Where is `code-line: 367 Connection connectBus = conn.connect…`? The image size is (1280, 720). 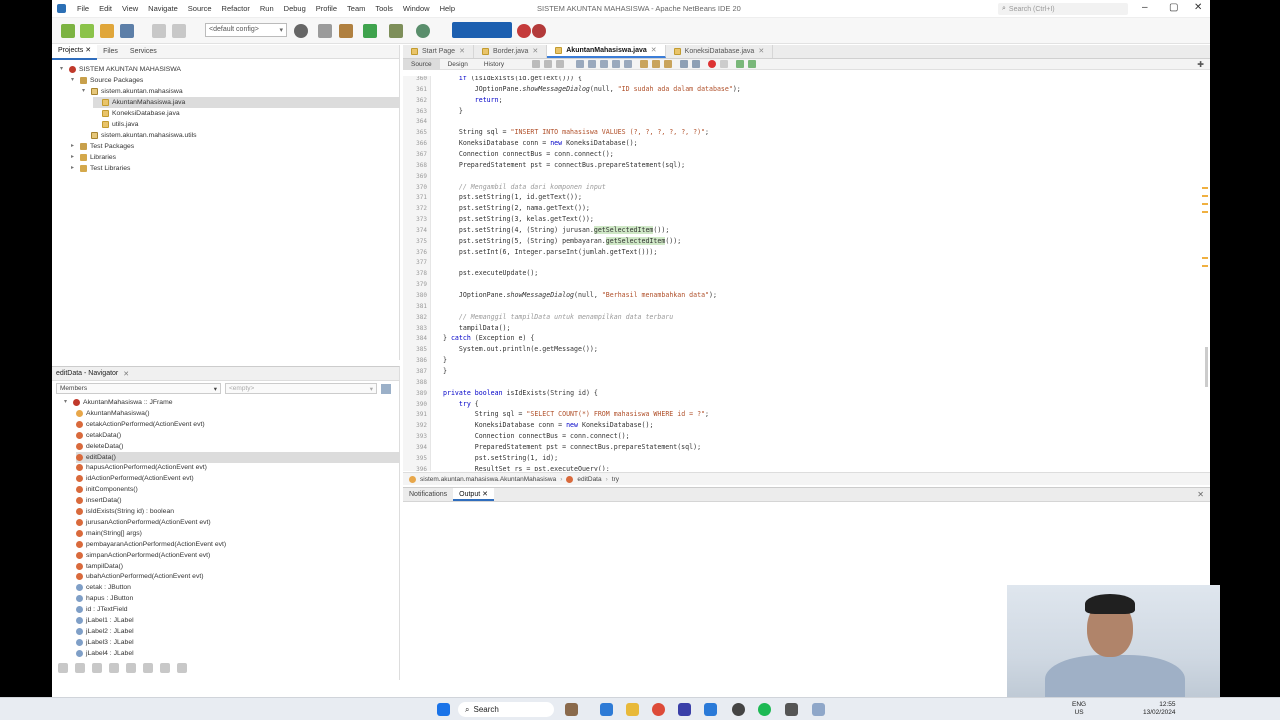 code-line: 367 Connection connectBus = conn.connect… is located at coordinates (798, 154).